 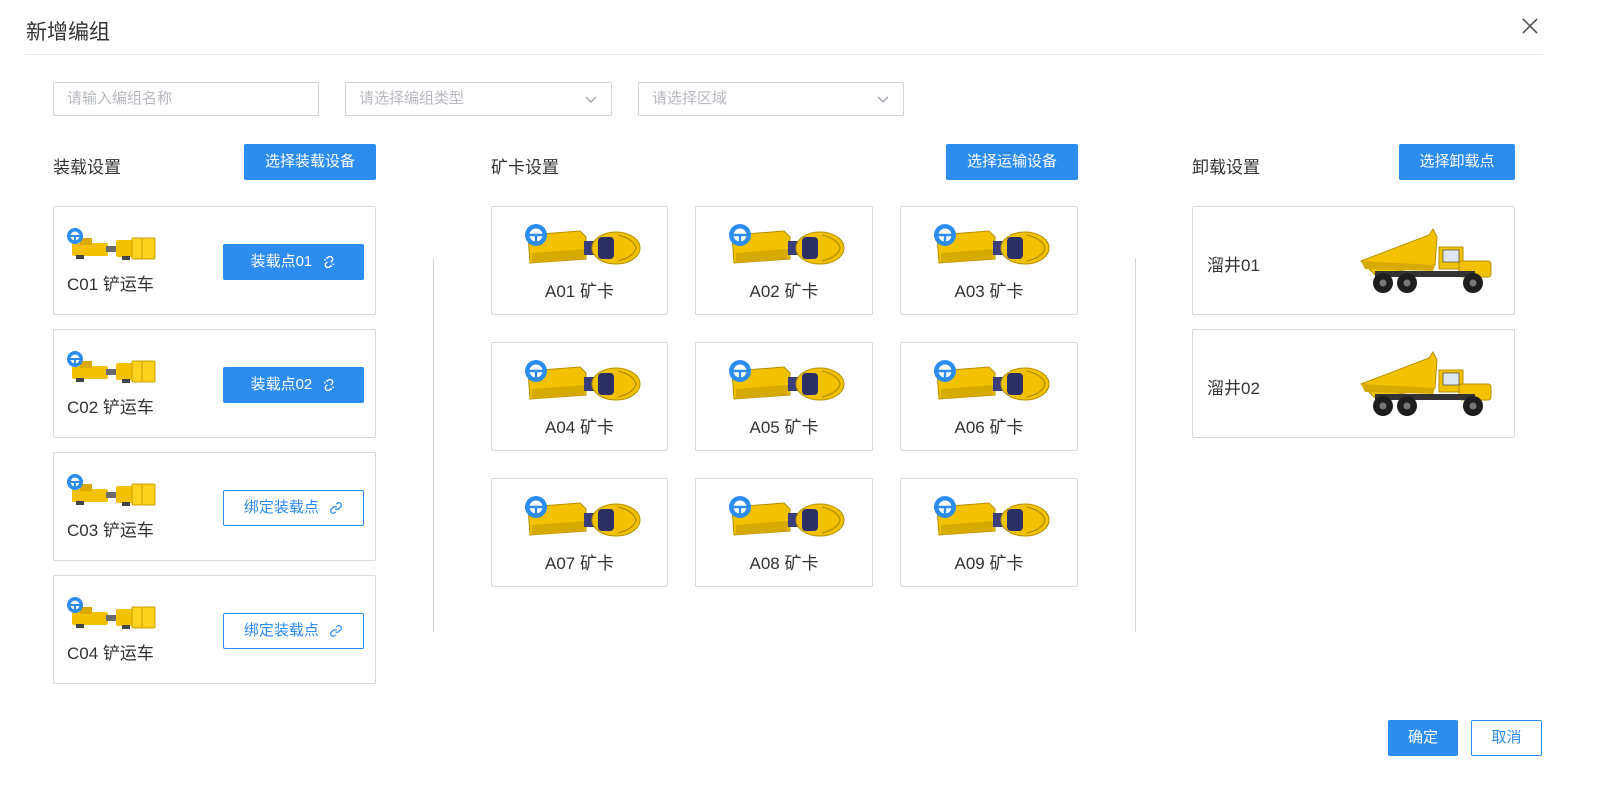 I want to click on truck-name: A03 矿卡, so click(x=989, y=291).